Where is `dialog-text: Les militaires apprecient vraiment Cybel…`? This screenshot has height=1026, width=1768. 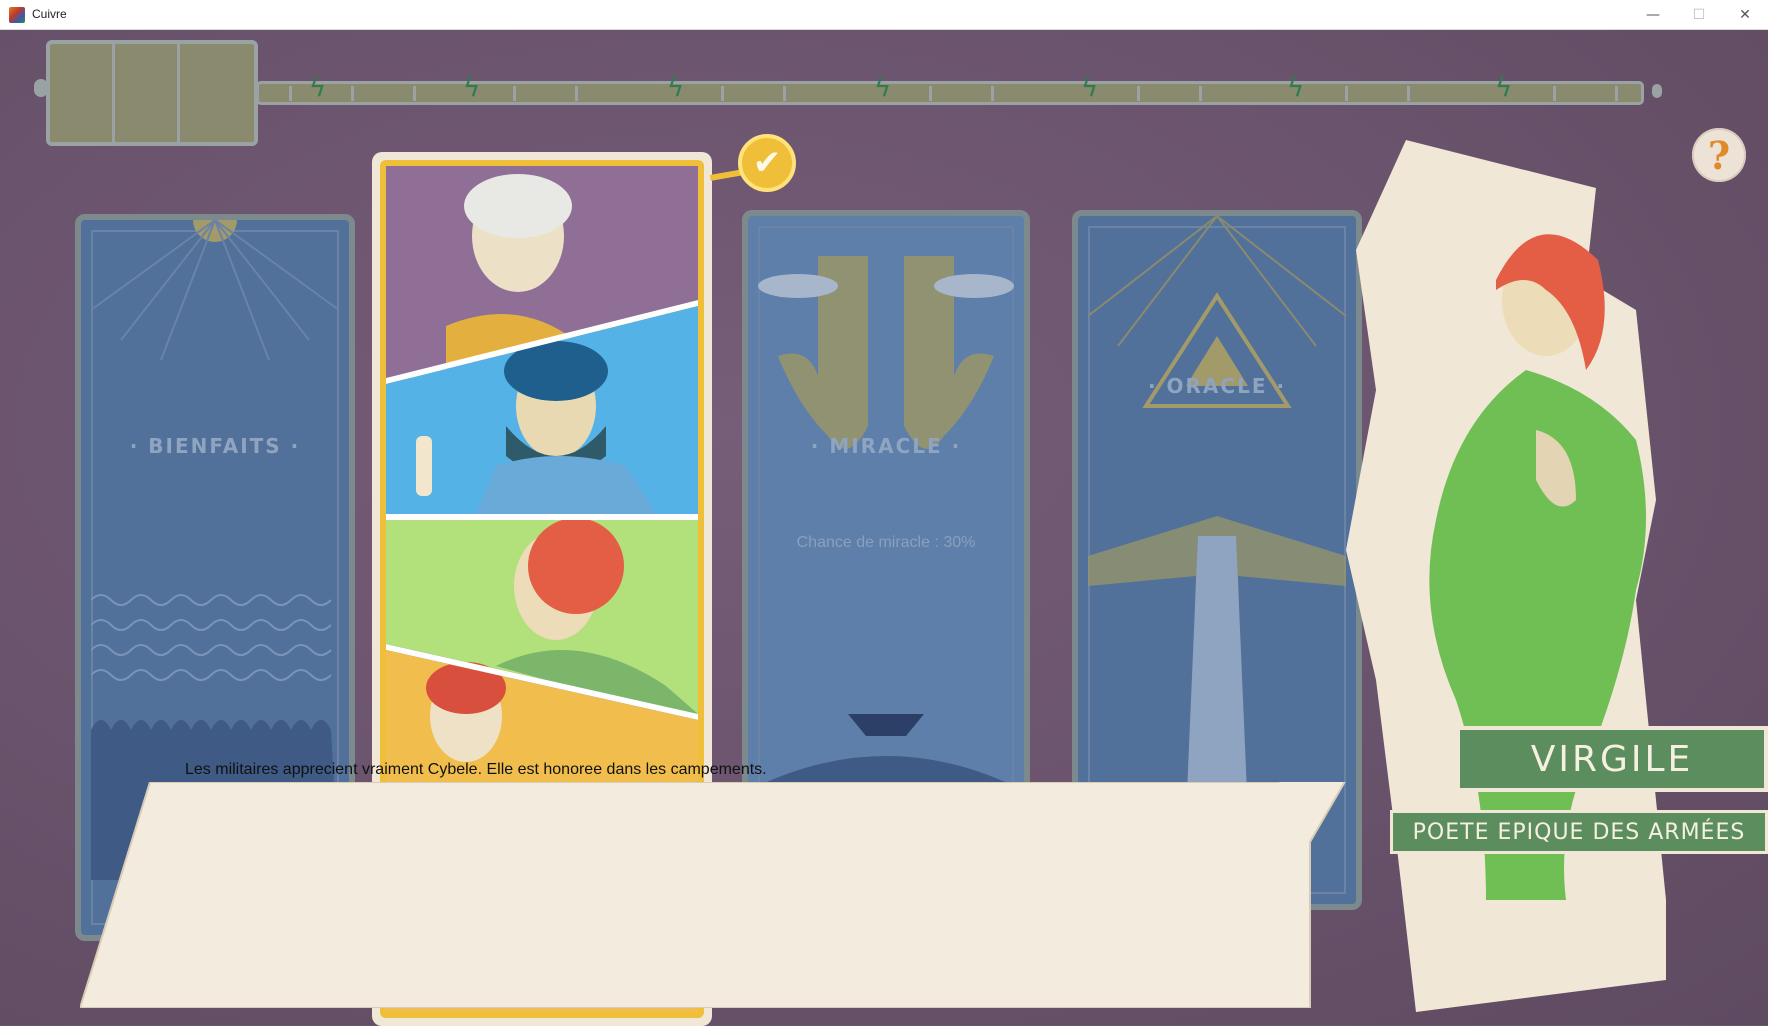 dialog-text: Les militaires apprecient vraiment Cybel… is located at coordinates (476, 769).